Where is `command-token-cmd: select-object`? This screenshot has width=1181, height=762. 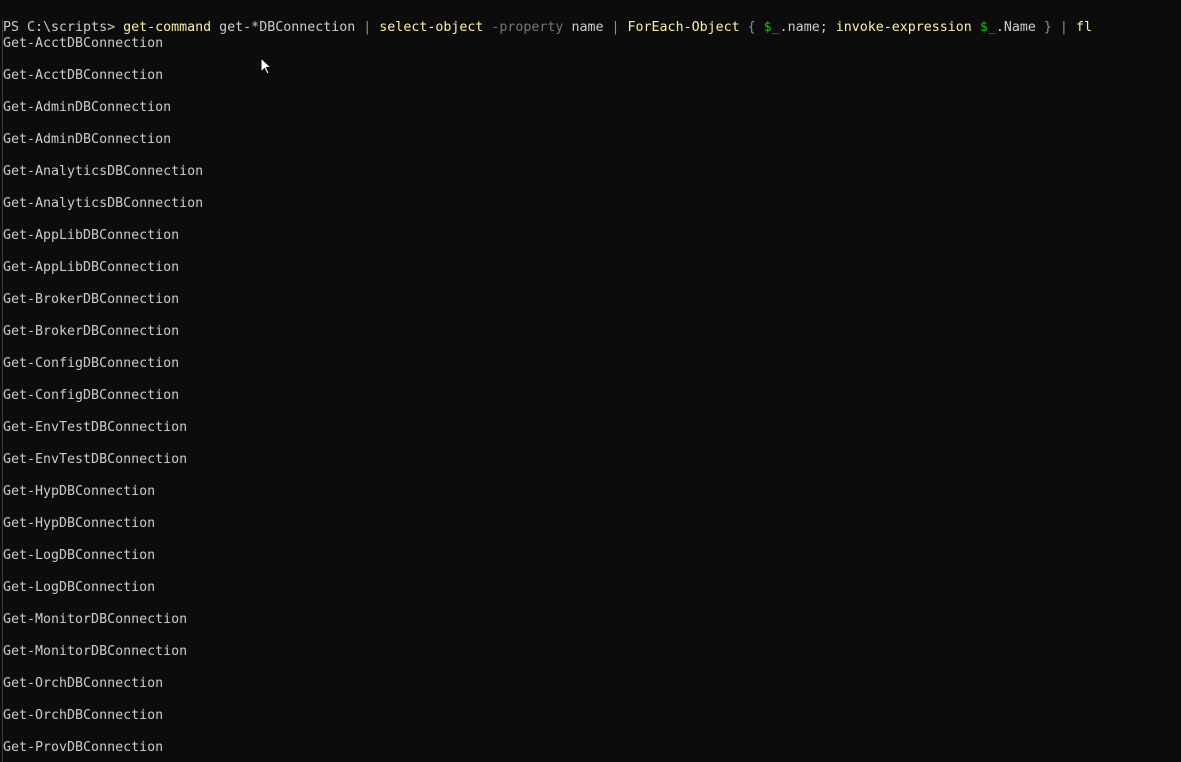
command-token-cmd: select-object is located at coordinates (431, 27).